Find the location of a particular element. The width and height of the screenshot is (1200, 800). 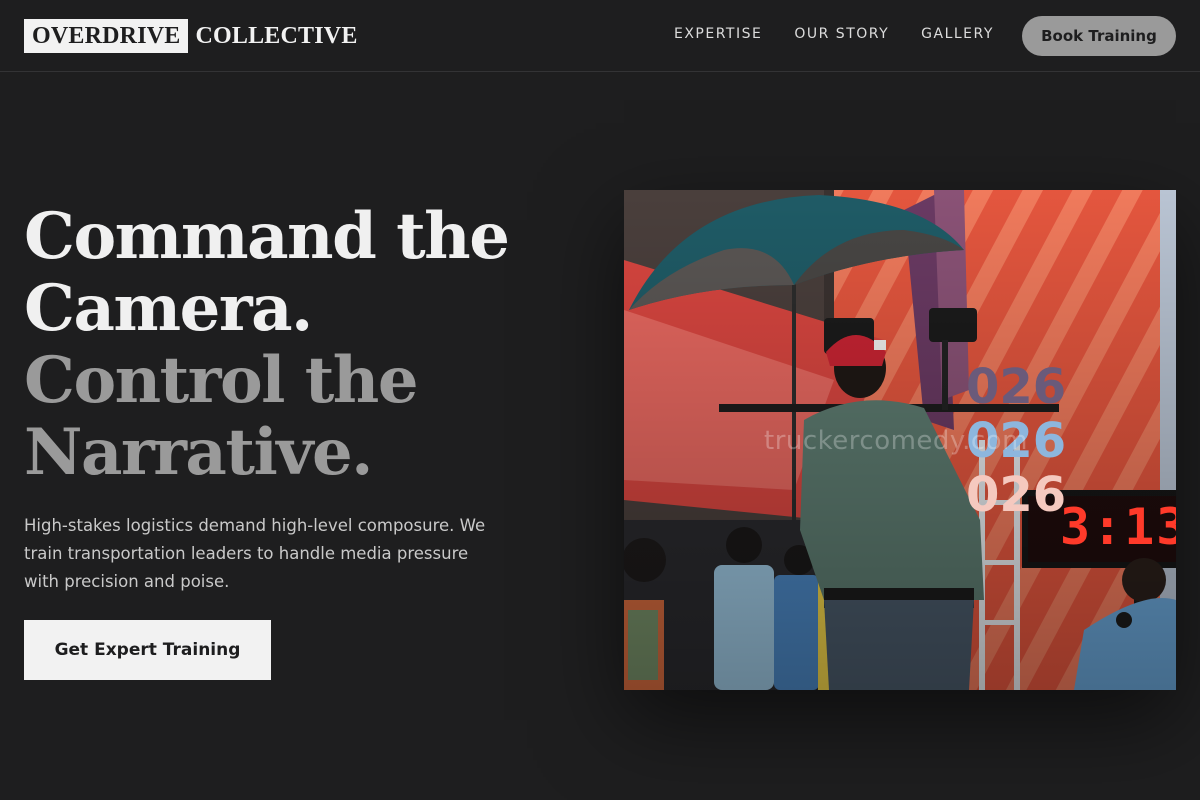

photo-watermark: truckercomedy.com is located at coordinates (896, 441).